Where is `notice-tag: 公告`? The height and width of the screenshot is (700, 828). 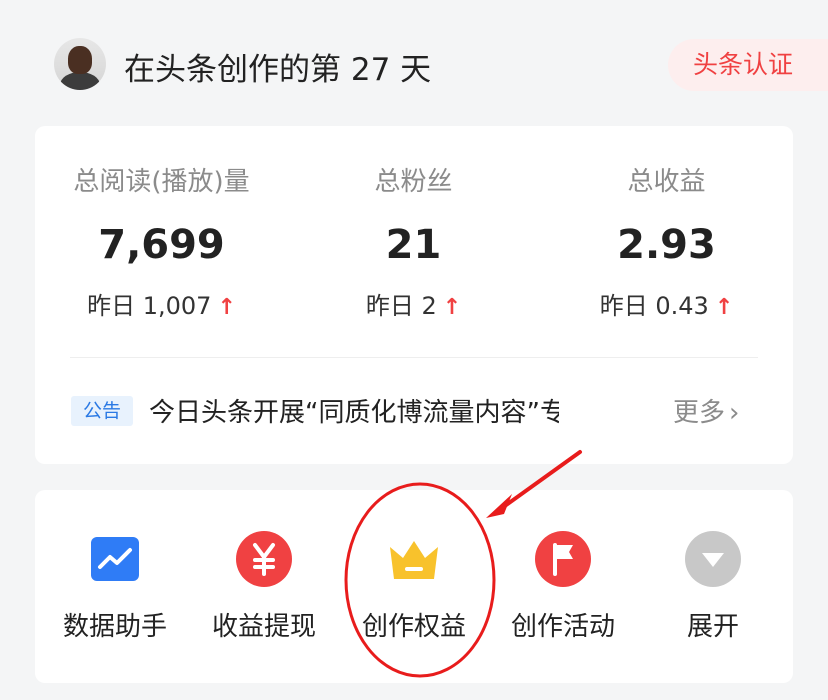
notice-tag: 公告 is located at coordinates (102, 411).